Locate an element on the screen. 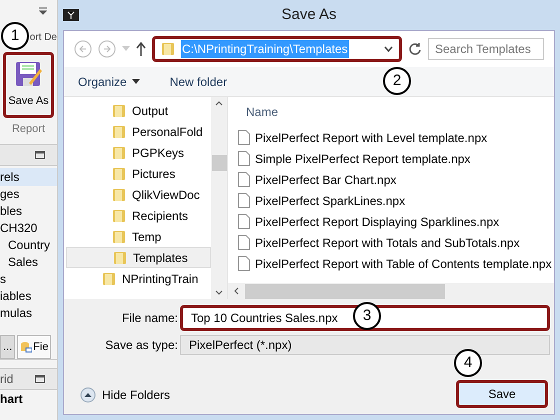 This screenshot has width=560, height=420. panel-title: rid is located at coordinates (7, 379).